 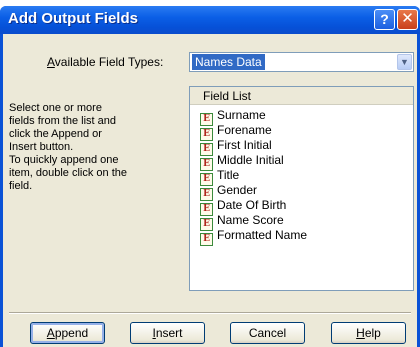 What do you see at coordinates (228, 62) in the screenshot?
I see `field-types-selected: Names Data` at bounding box center [228, 62].